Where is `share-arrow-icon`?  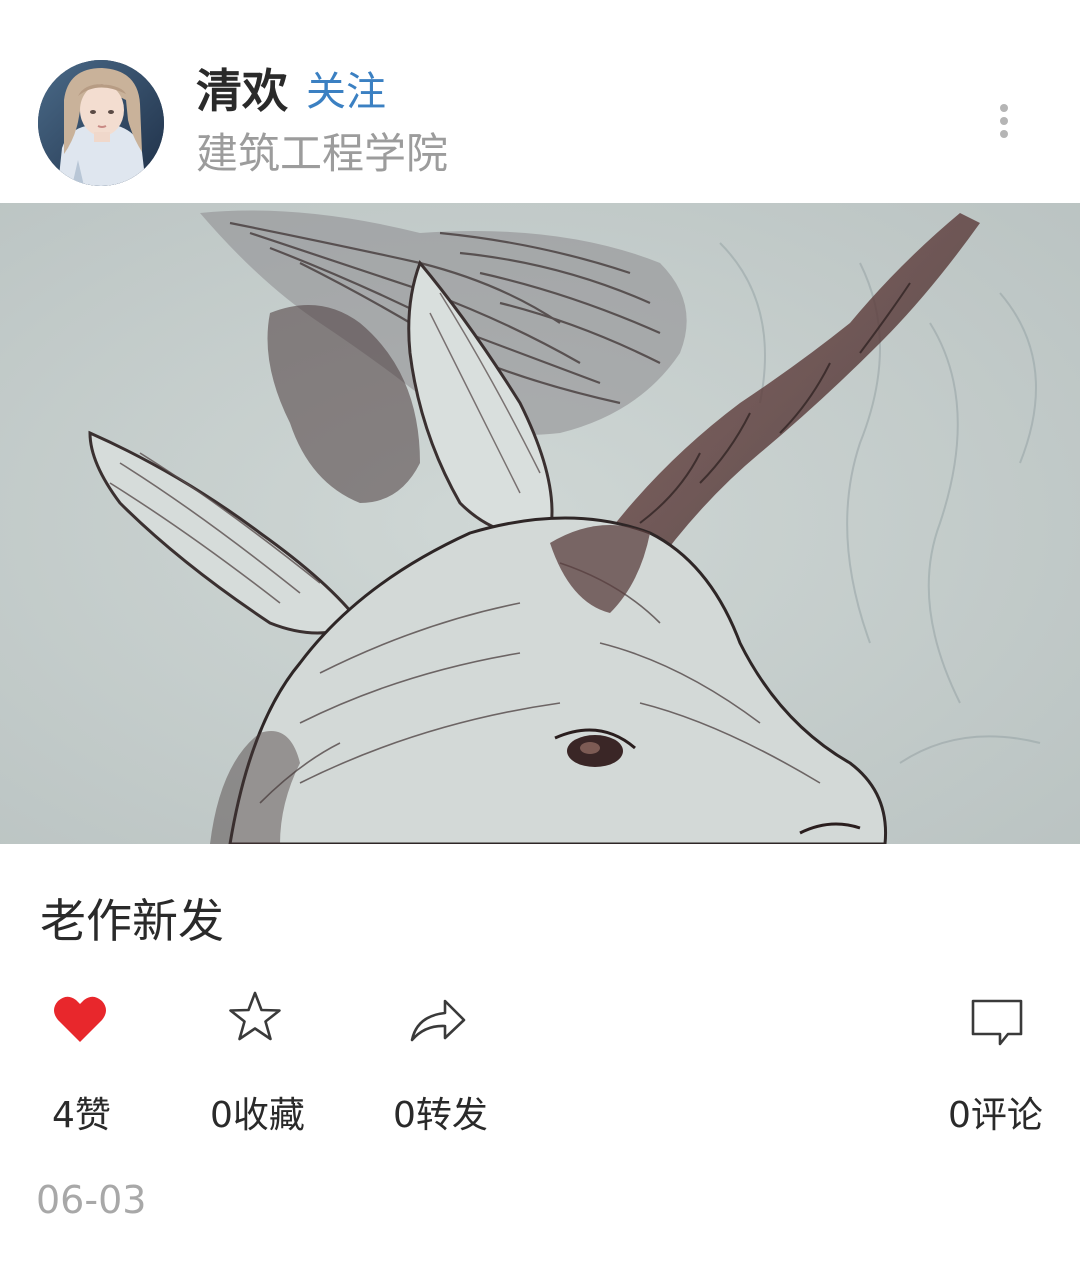 share-arrow-icon is located at coordinates (438, 1020).